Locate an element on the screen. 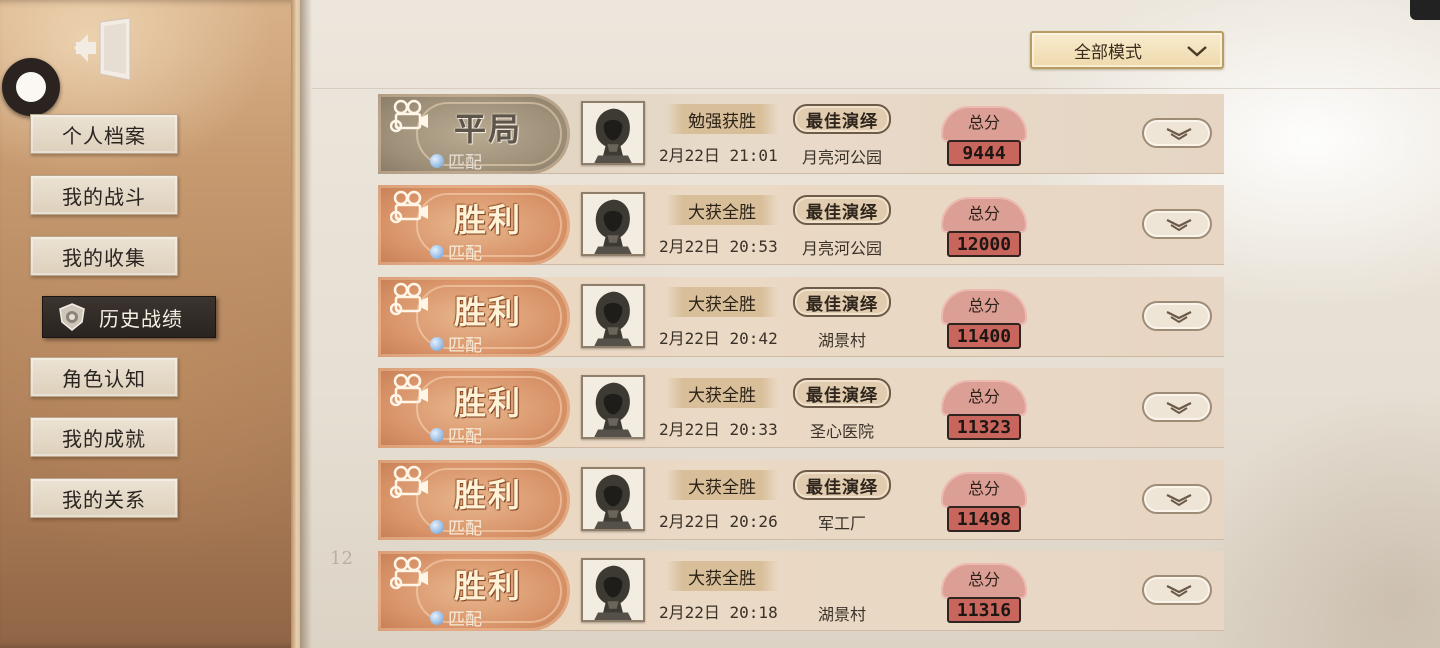 Image resolution: width=1440 pixels, height=648 pixels. score-value: 11498 is located at coordinates (984, 519).